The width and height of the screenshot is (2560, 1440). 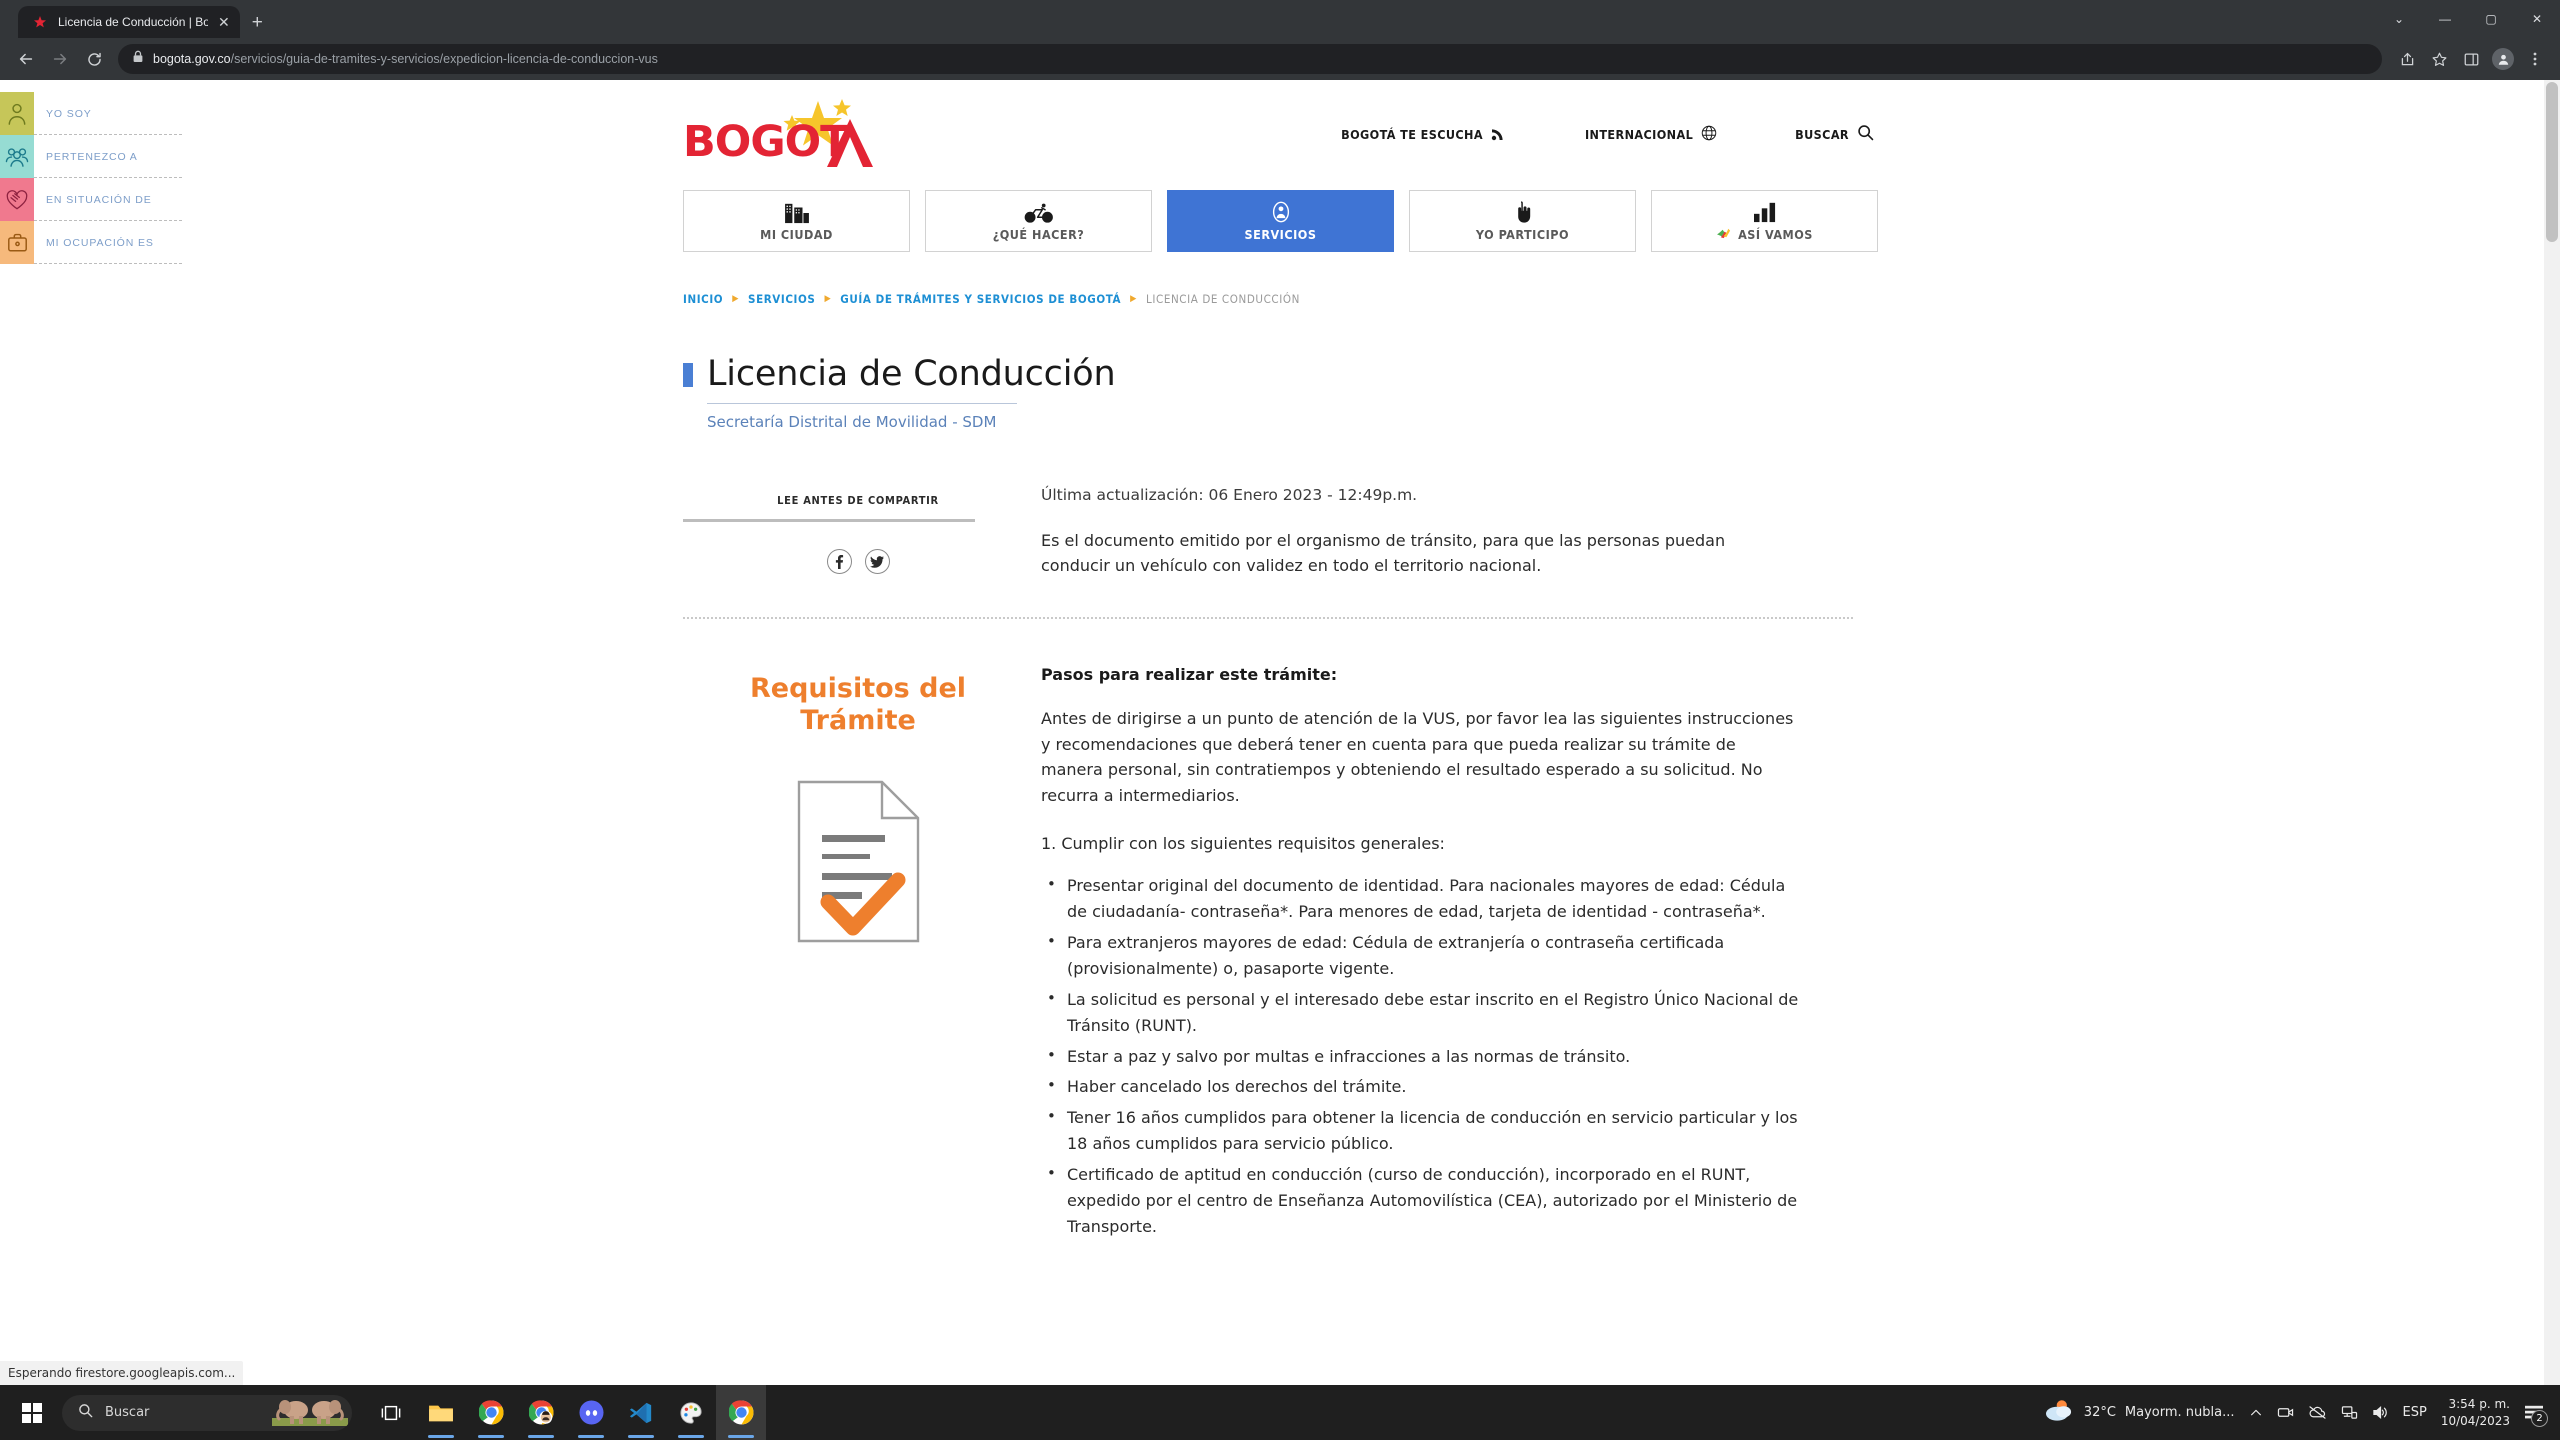 I want to click on requirements-title: Requisitos del Trámite, so click(x=858, y=704).